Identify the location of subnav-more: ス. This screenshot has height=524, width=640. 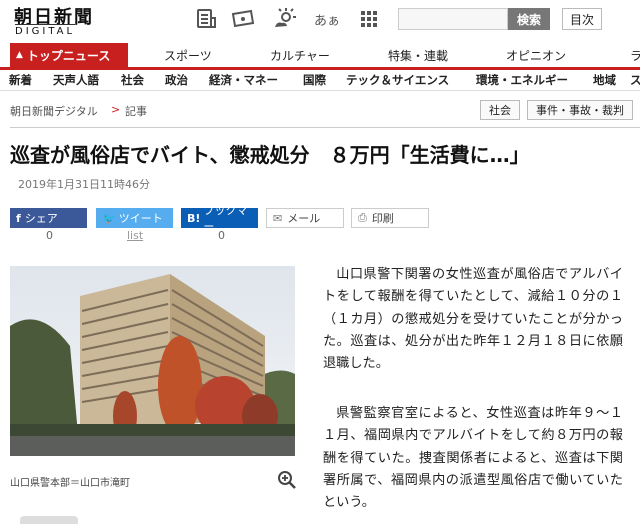
(635, 80).